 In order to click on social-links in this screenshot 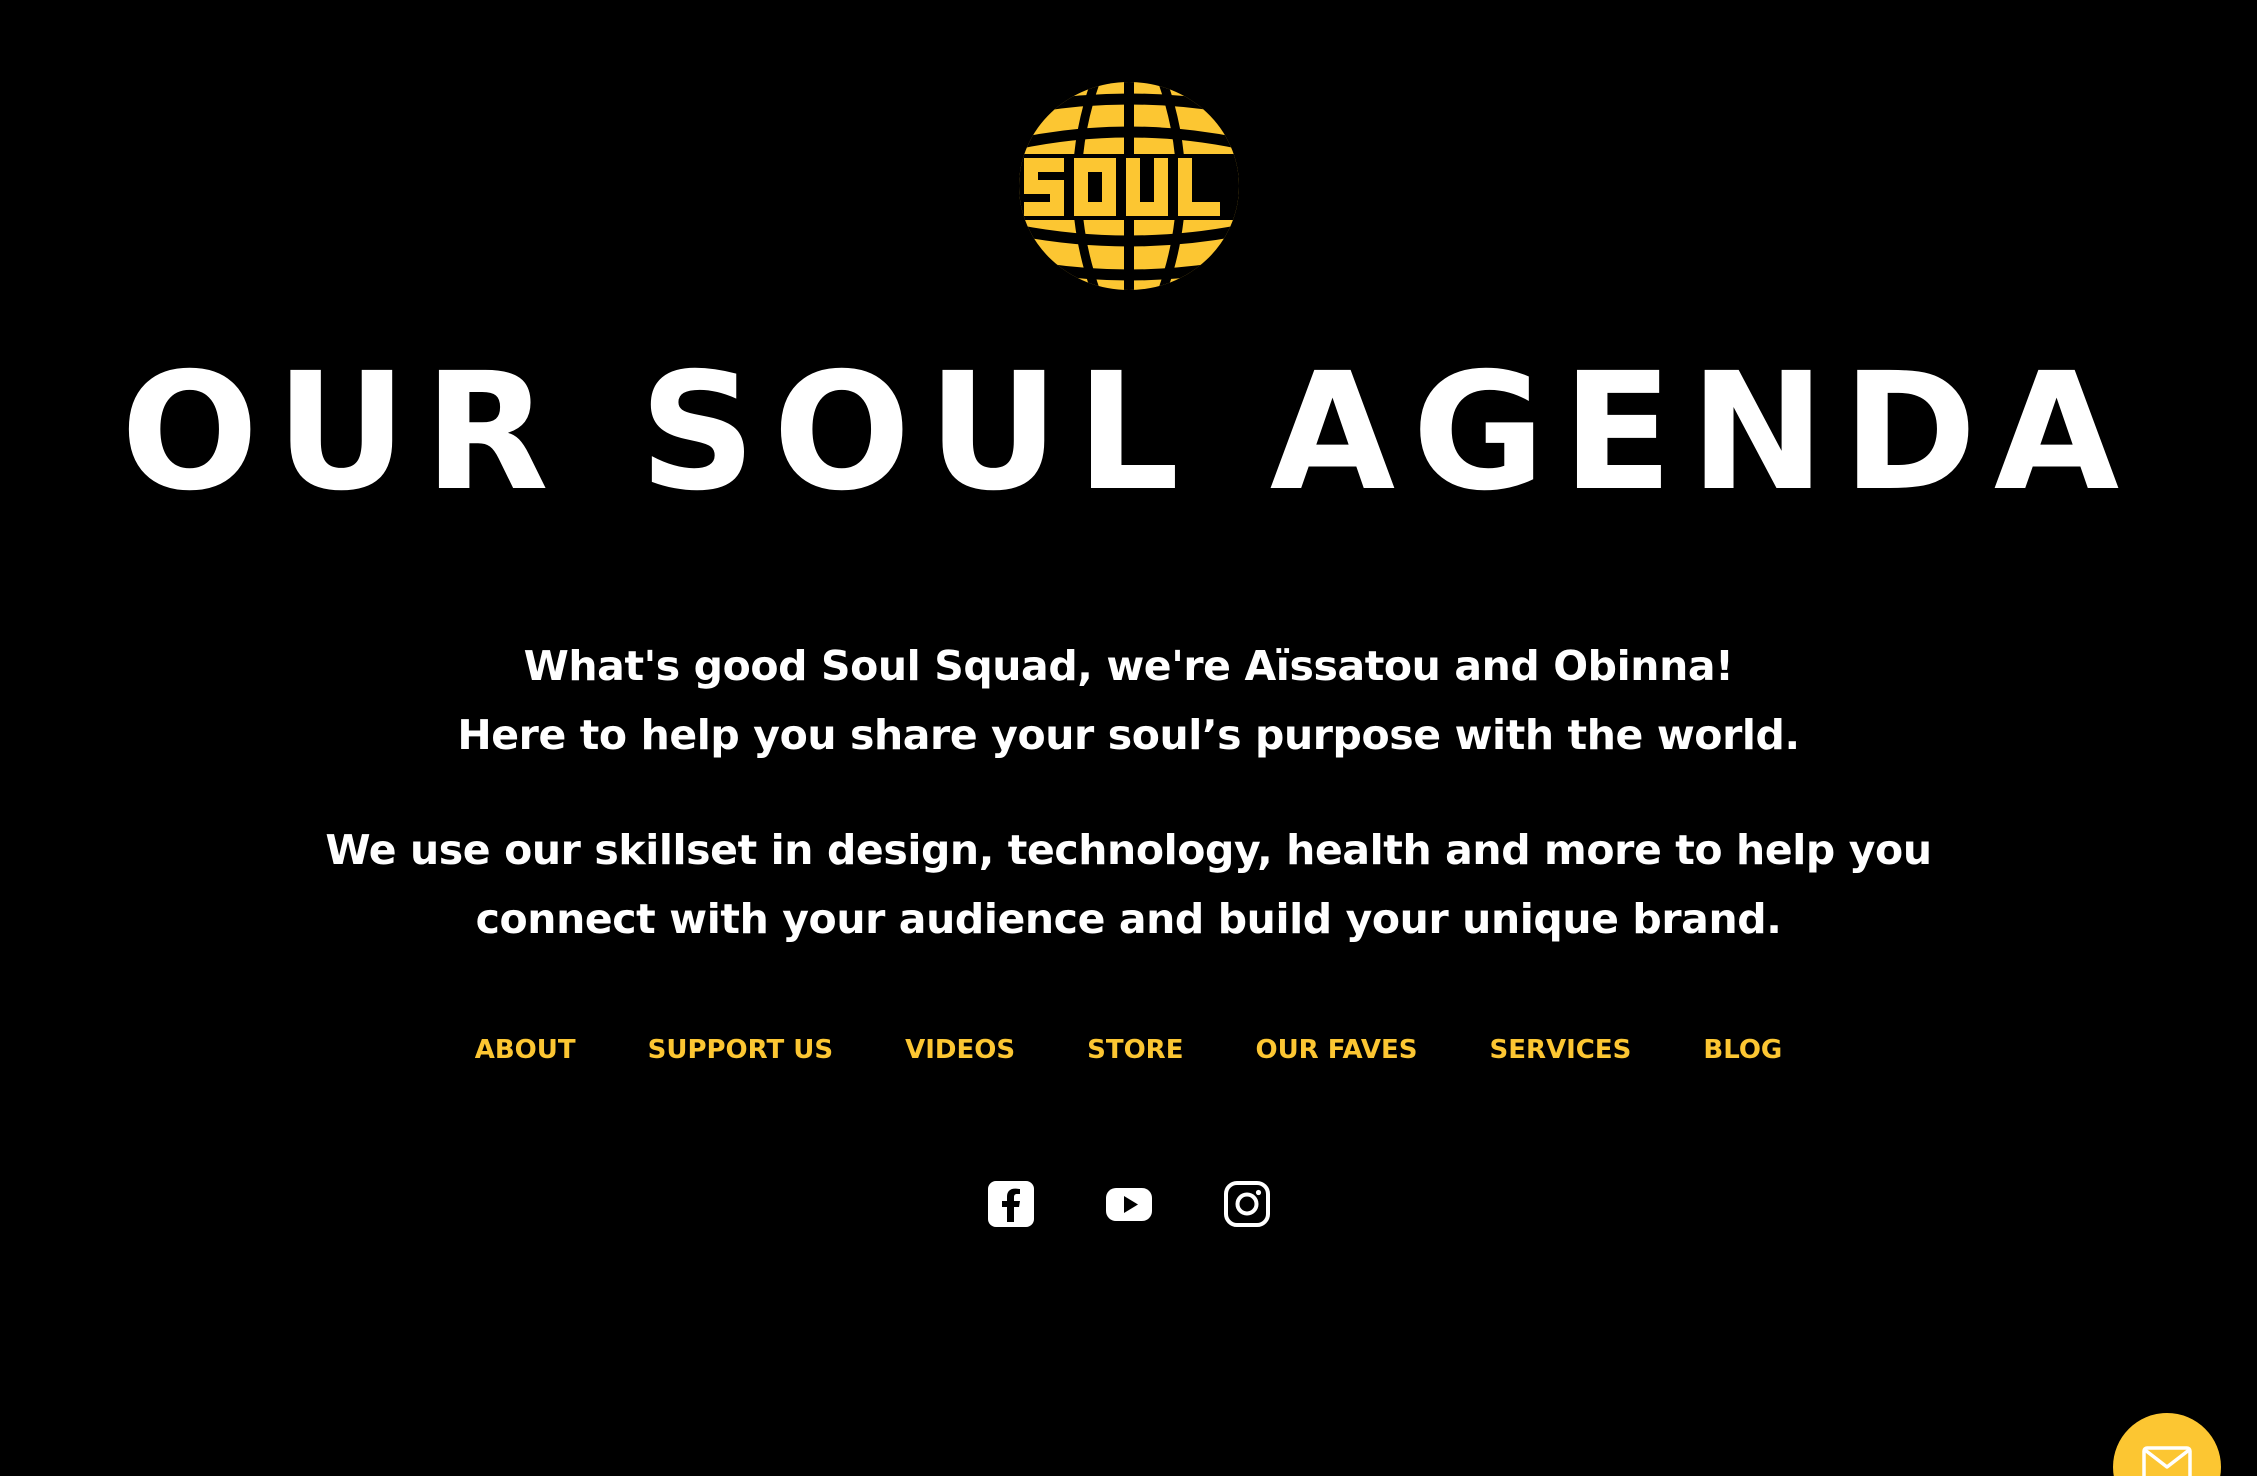, I will do `click(1128, 1204)`.